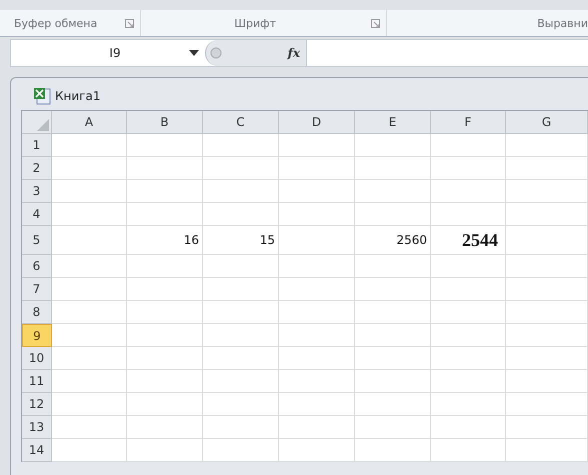 This screenshot has height=475, width=588. Describe the element at coordinates (56, 23) in the screenshot. I see `ribbon-group-label: Буфер обмена` at that location.